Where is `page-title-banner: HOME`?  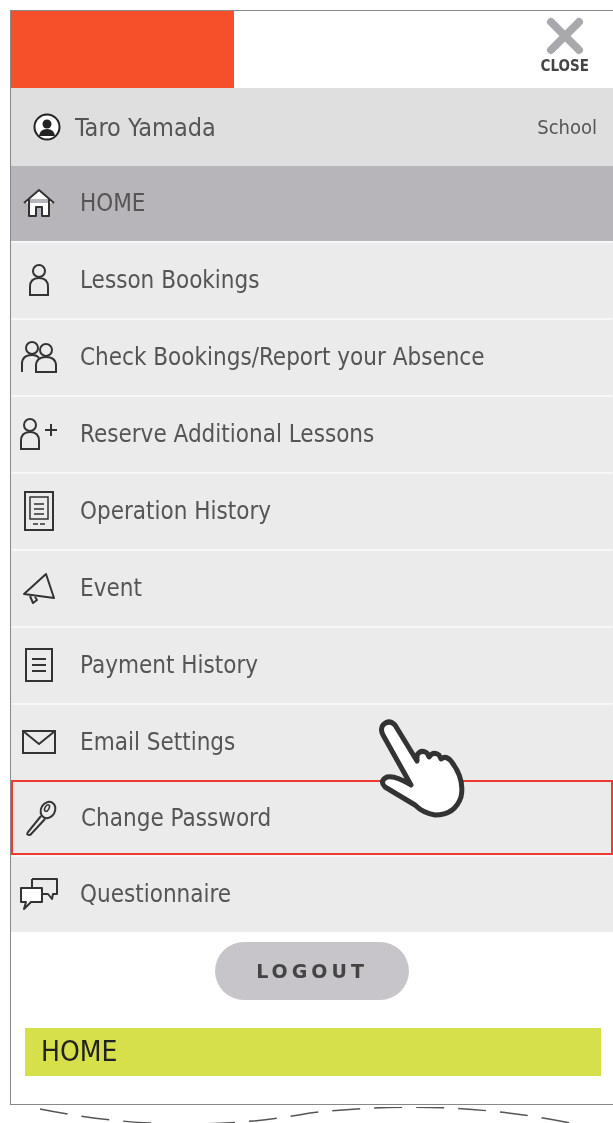
page-title-banner: HOME is located at coordinates (313, 1052).